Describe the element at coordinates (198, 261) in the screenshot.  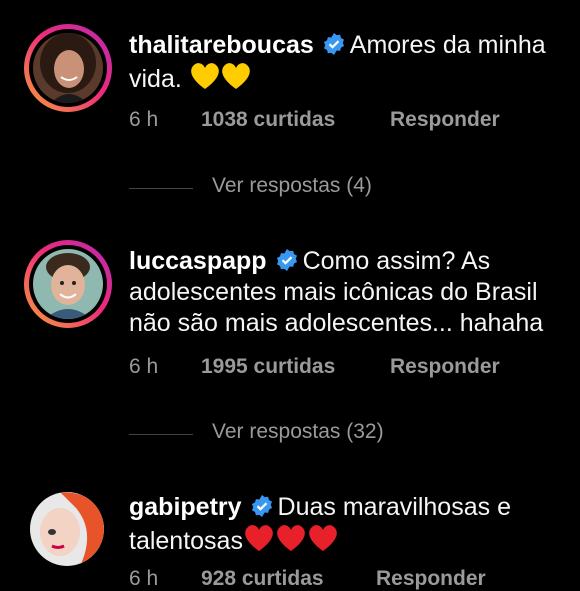
I see `username: luccaspapp` at that location.